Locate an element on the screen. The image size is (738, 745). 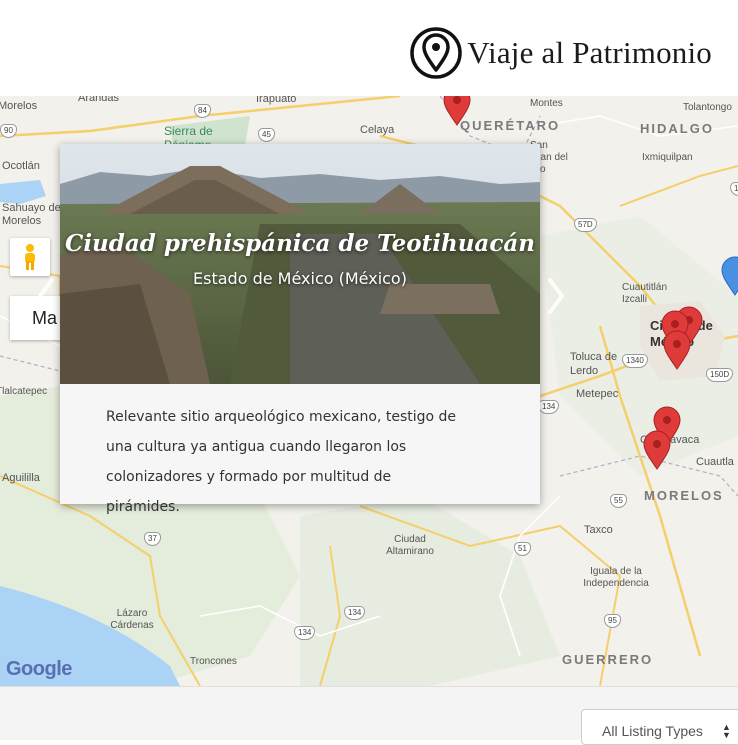
listing-location: Estado de México (México) is located at coordinates (300, 278).